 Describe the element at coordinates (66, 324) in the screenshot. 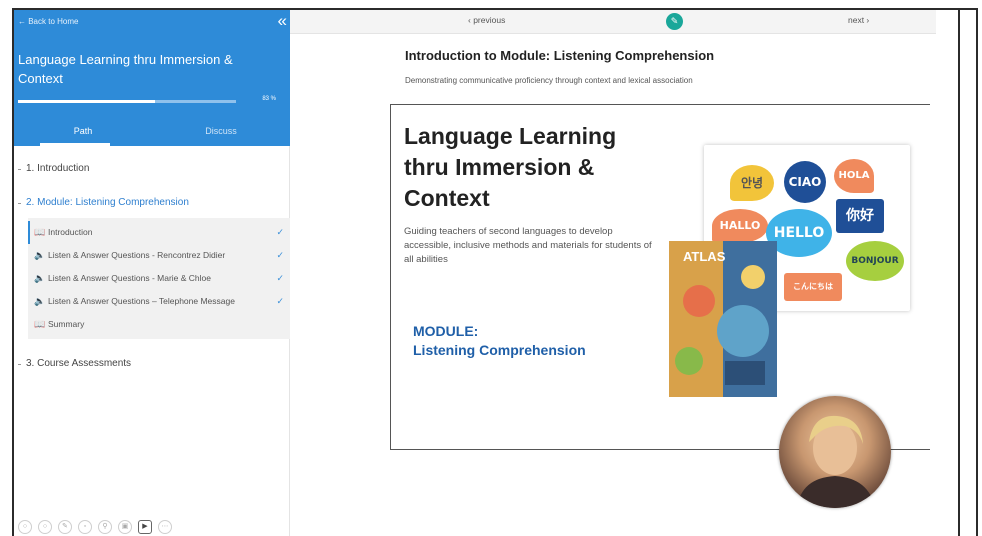

I see `lesson-label: Summary` at that location.